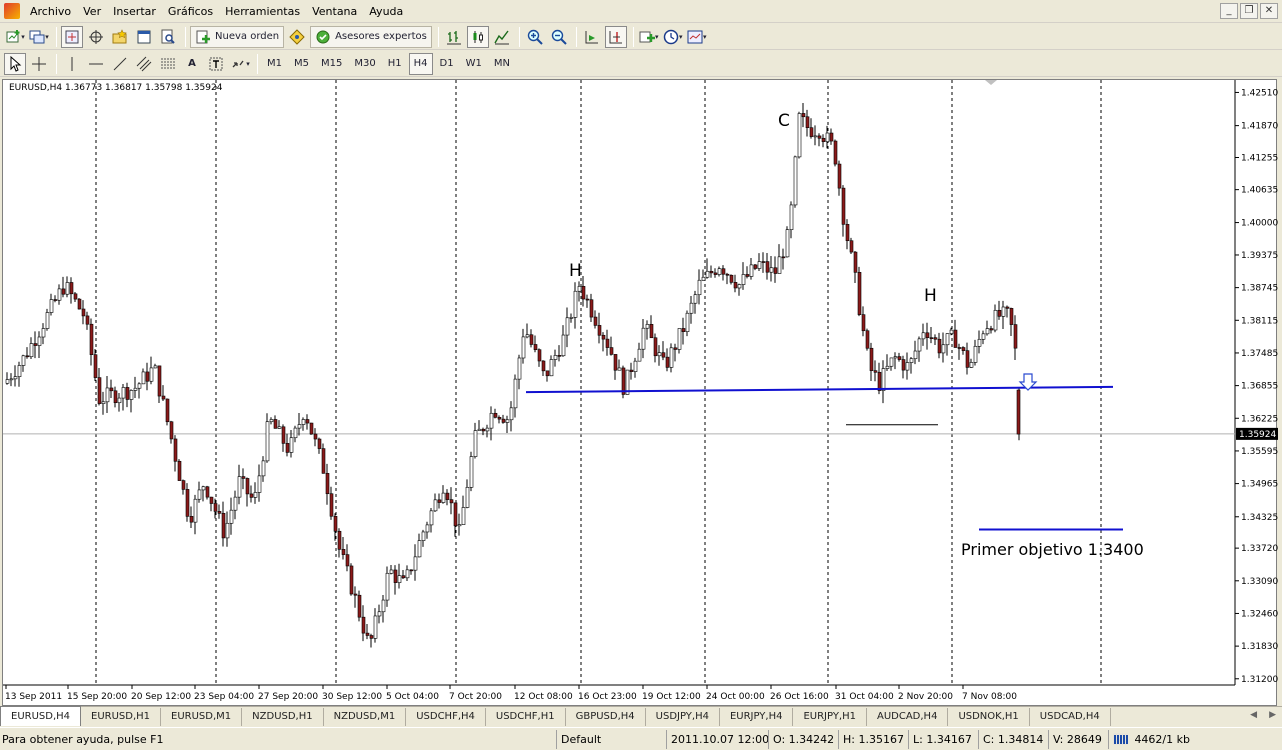 This screenshot has height=750, width=1282. Describe the element at coordinates (192, 64) in the screenshot. I see `text-tool-button: A` at that location.